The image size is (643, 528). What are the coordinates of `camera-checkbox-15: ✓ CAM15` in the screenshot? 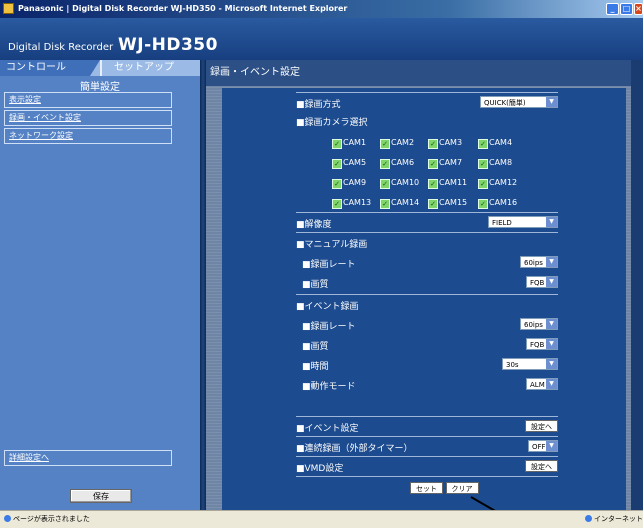 It's located at (447, 203).